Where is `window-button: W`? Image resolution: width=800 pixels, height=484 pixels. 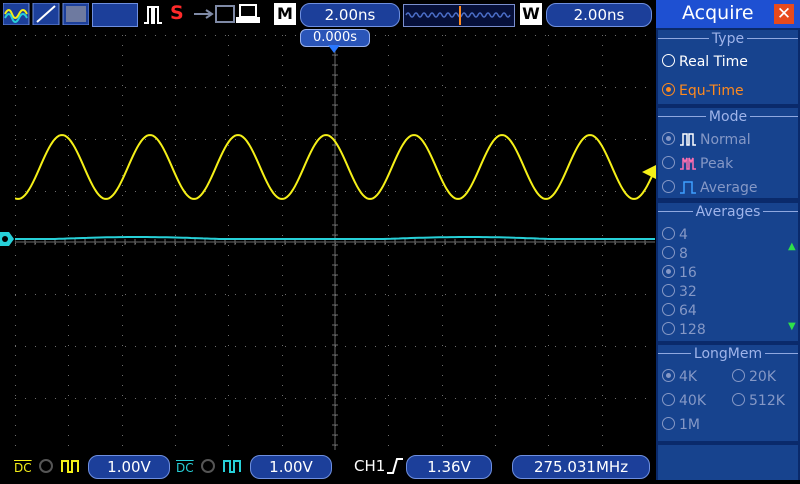 window-button: W is located at coordinates (531, 14).